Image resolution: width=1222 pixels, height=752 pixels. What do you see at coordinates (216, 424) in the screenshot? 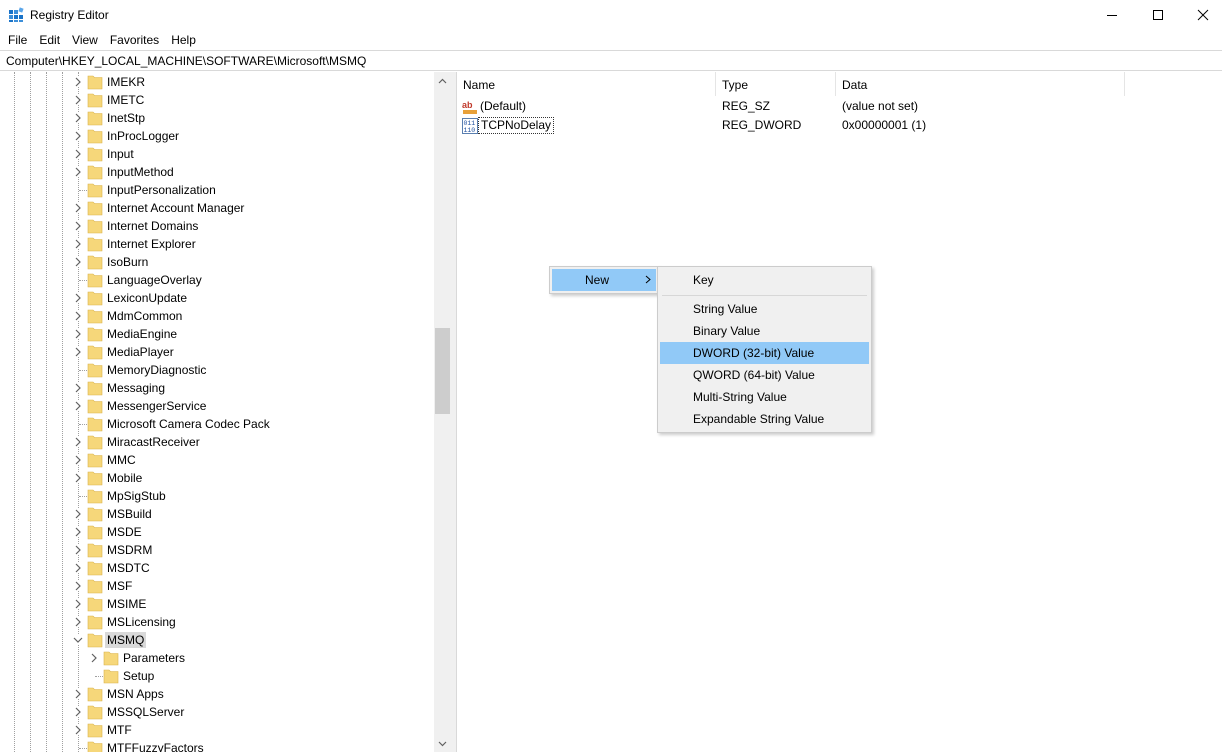
I see `tree-item: Microsoft Camera Codec Pack` at bounding box center [216, 424].